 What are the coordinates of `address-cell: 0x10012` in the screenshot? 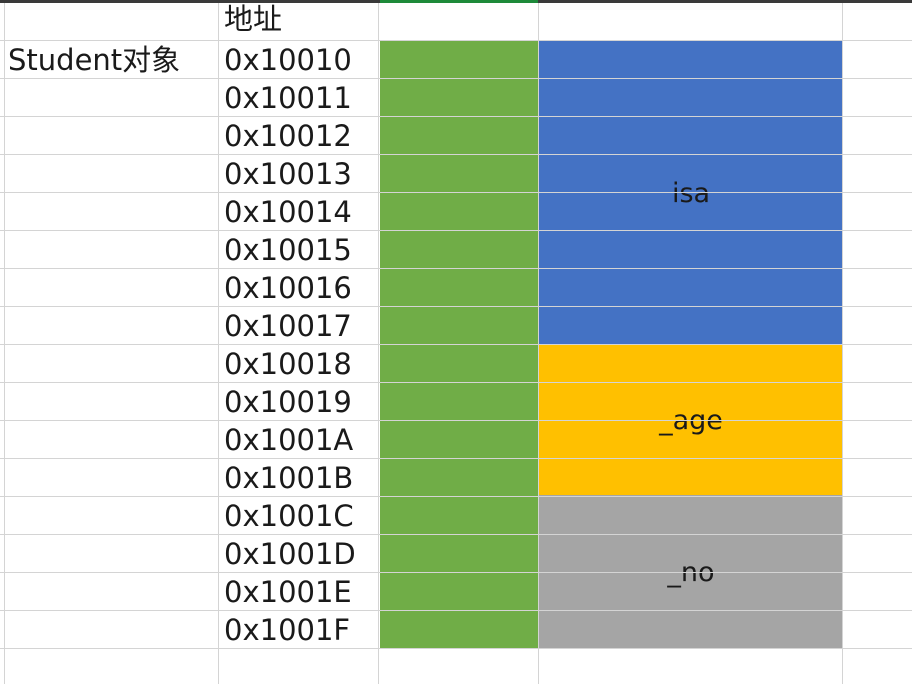 It's located at (288, 136).